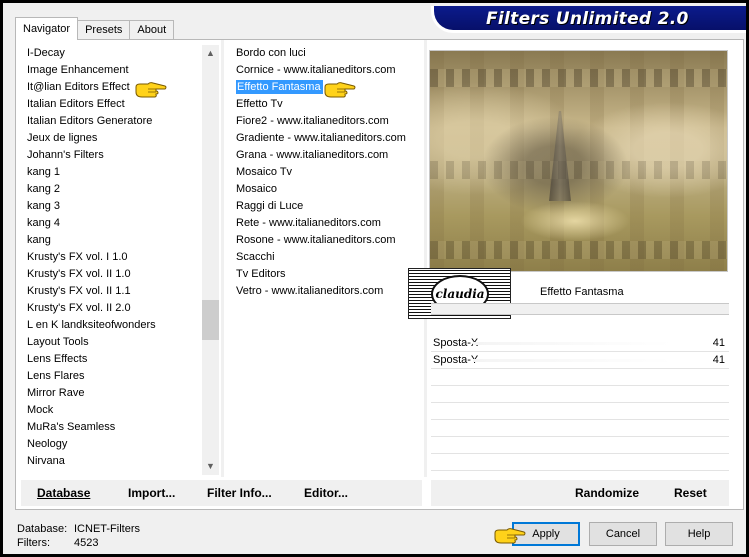  I want to click on category-item: Lens Flares, so click(112, 376).